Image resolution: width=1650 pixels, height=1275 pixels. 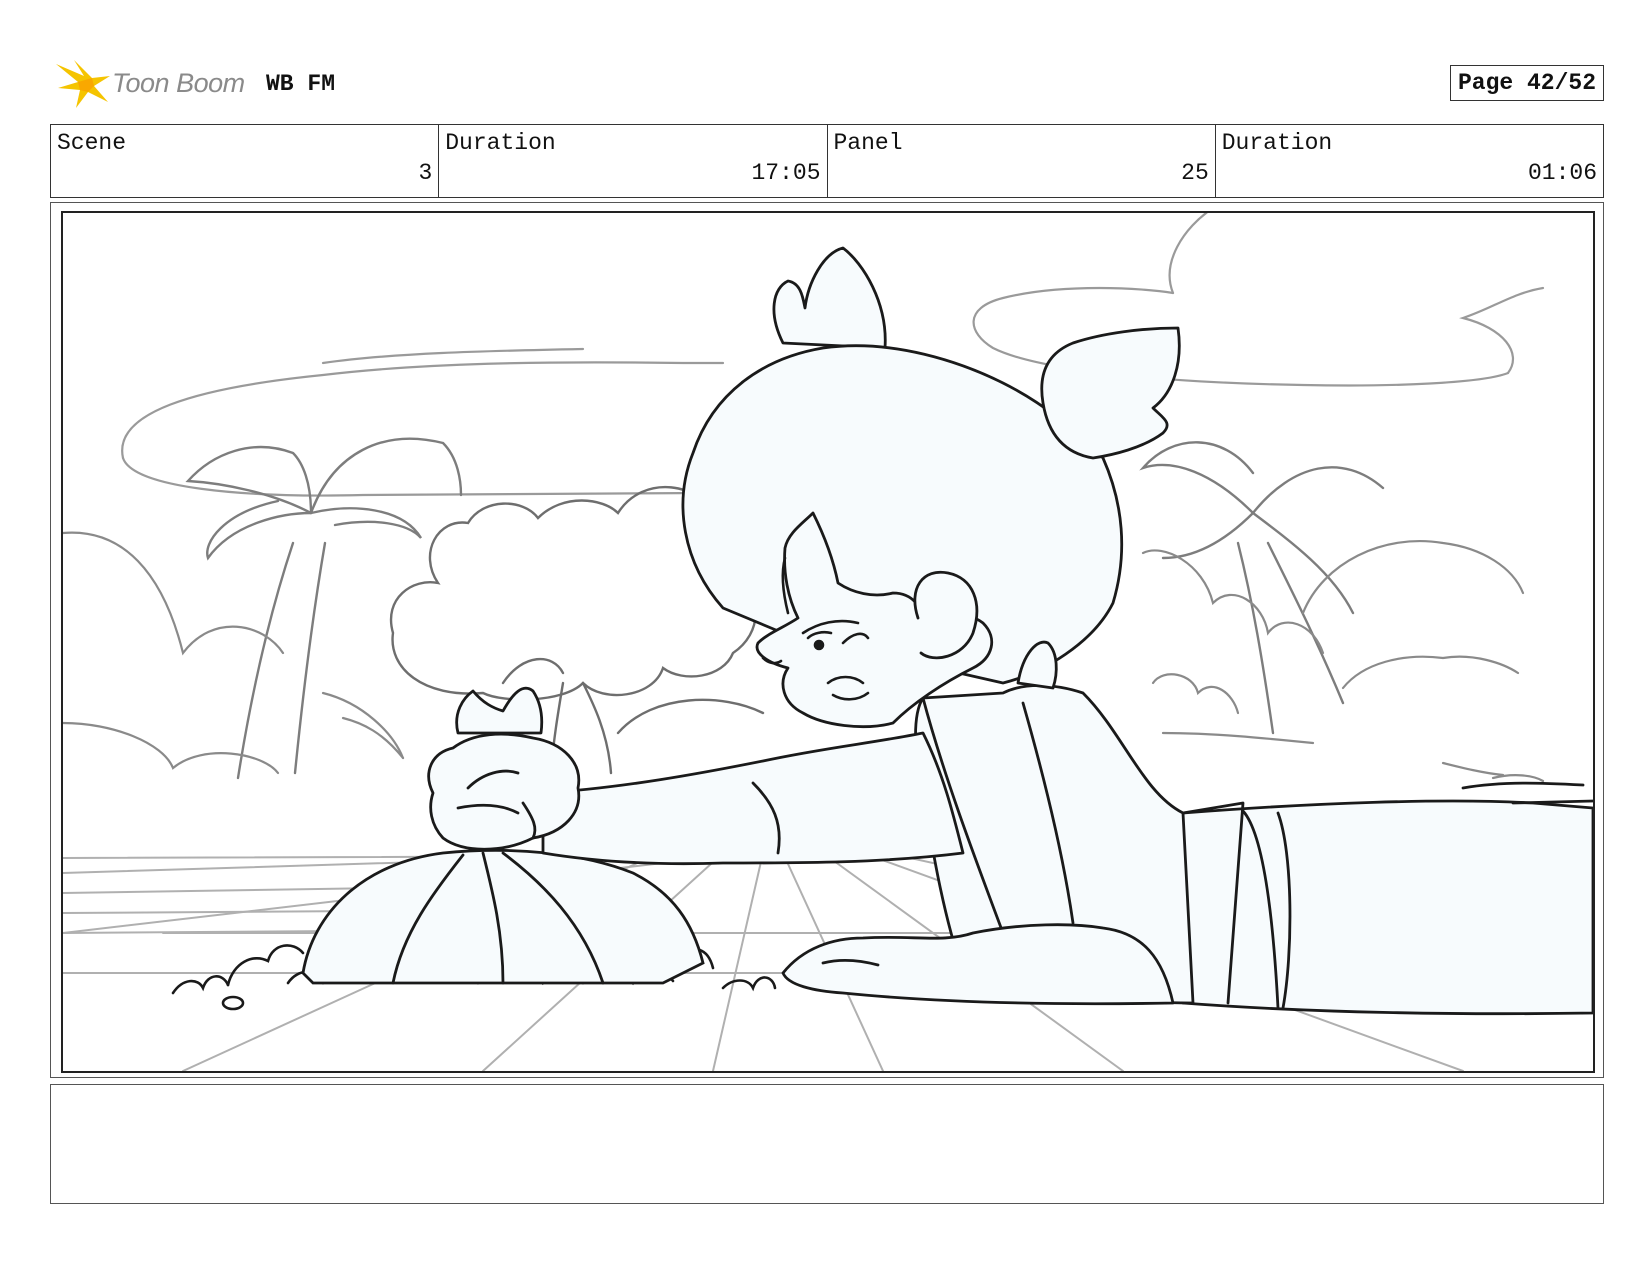 I want to click on panel-notes, so click(x=827, y=1144).